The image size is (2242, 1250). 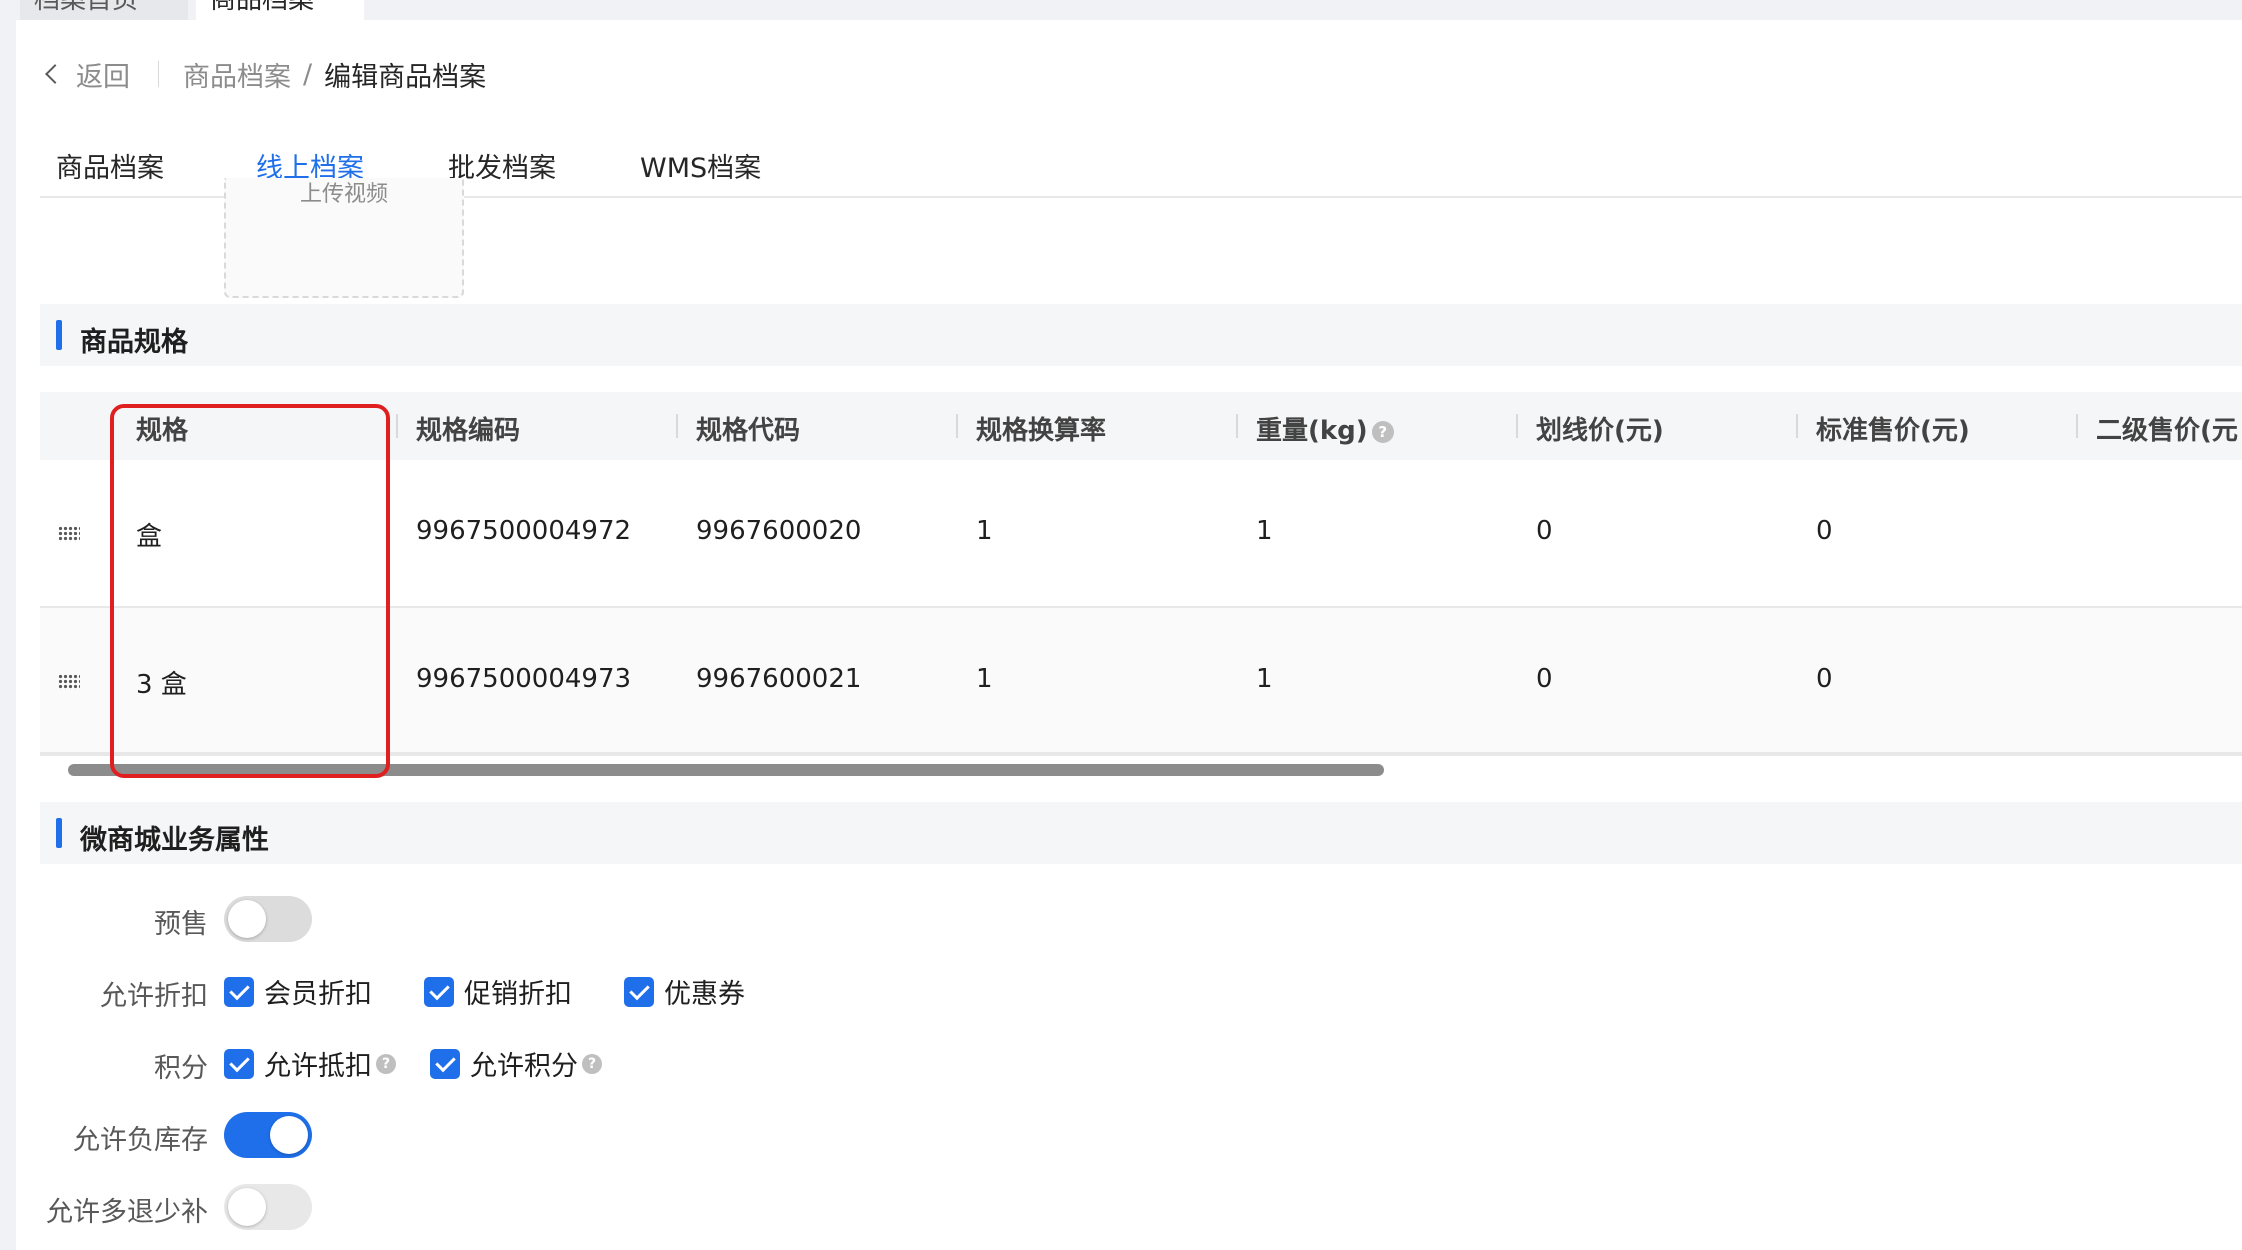 I want to click on cell-spec-code: 9967500004972, so click(x=524, y=531).